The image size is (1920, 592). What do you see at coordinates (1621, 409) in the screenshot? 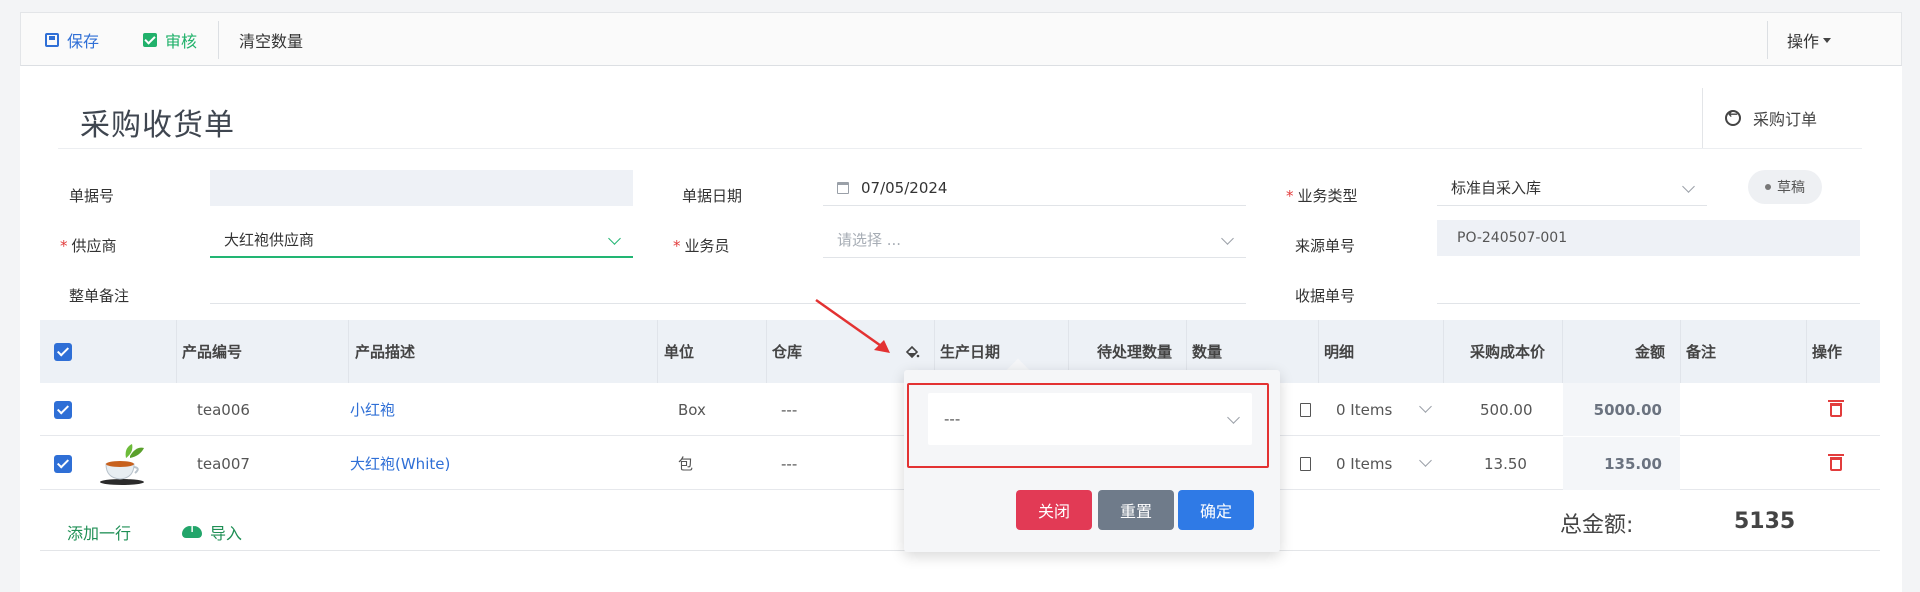
I see `amount-cell: 5000.00` at bounding box center [1621, 409].